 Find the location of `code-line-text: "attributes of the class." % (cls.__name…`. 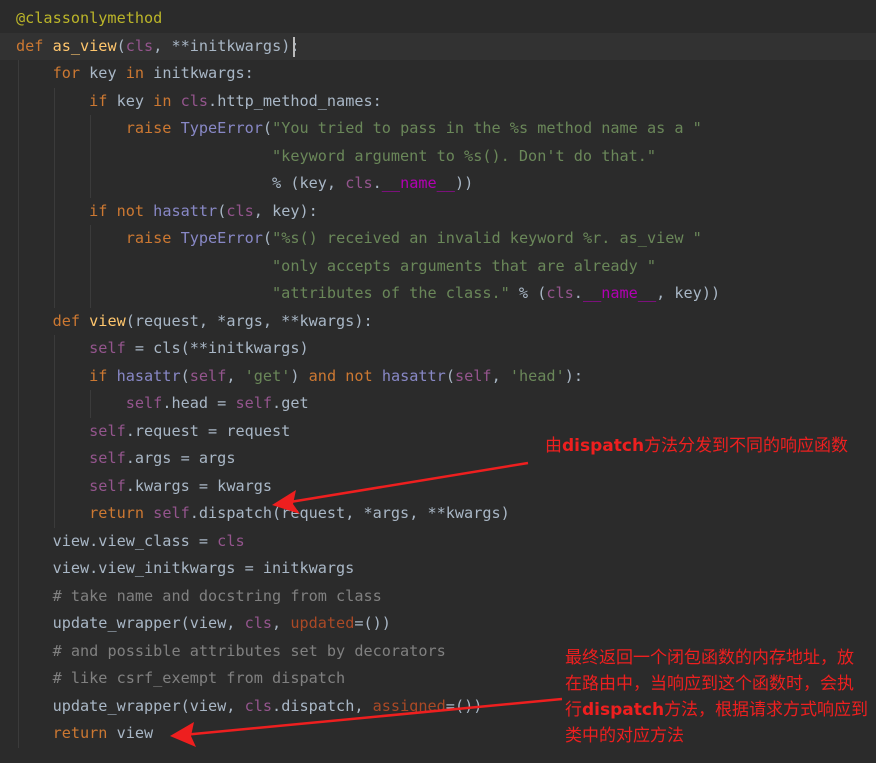

code-line-text: "attributes of the class." % (cls.__name… is located at coordinates (368, 293).